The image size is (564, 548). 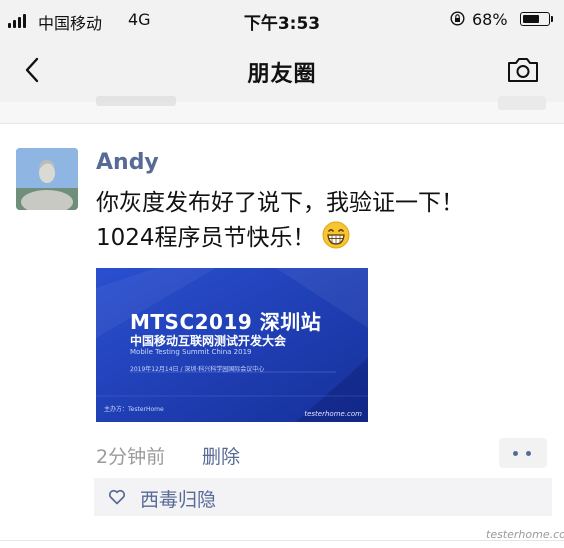 What do you see at coordinates (206, 238) in the screenshot?
I see `post-text-line-2: 1024程序员节快乐！` at bounding box center [206, 238].